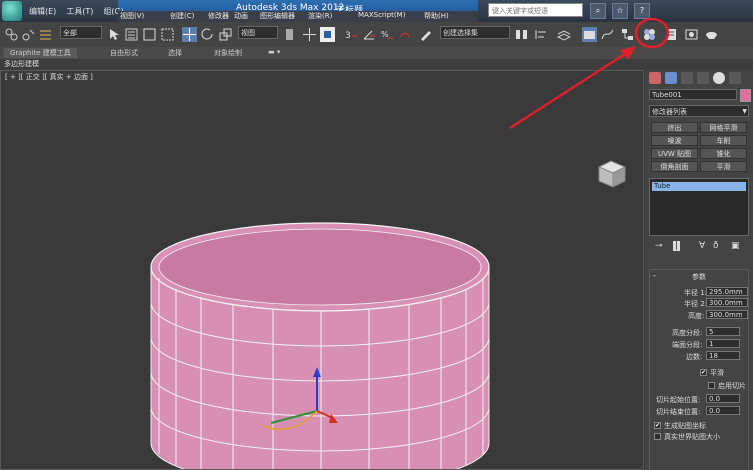 The image size is (753, 470). Describe the element at coordinates (702, 246) in the screenshot. I see `make-unique-icon: ∀` at that location.